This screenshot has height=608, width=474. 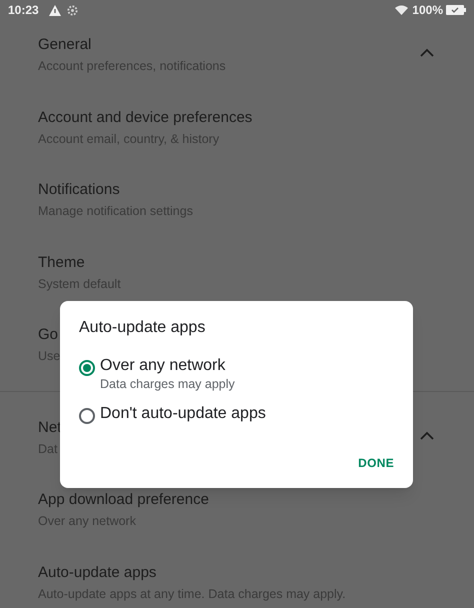 I want to click on option-label: Don't auto-update apps, so click(x=183, y=414).